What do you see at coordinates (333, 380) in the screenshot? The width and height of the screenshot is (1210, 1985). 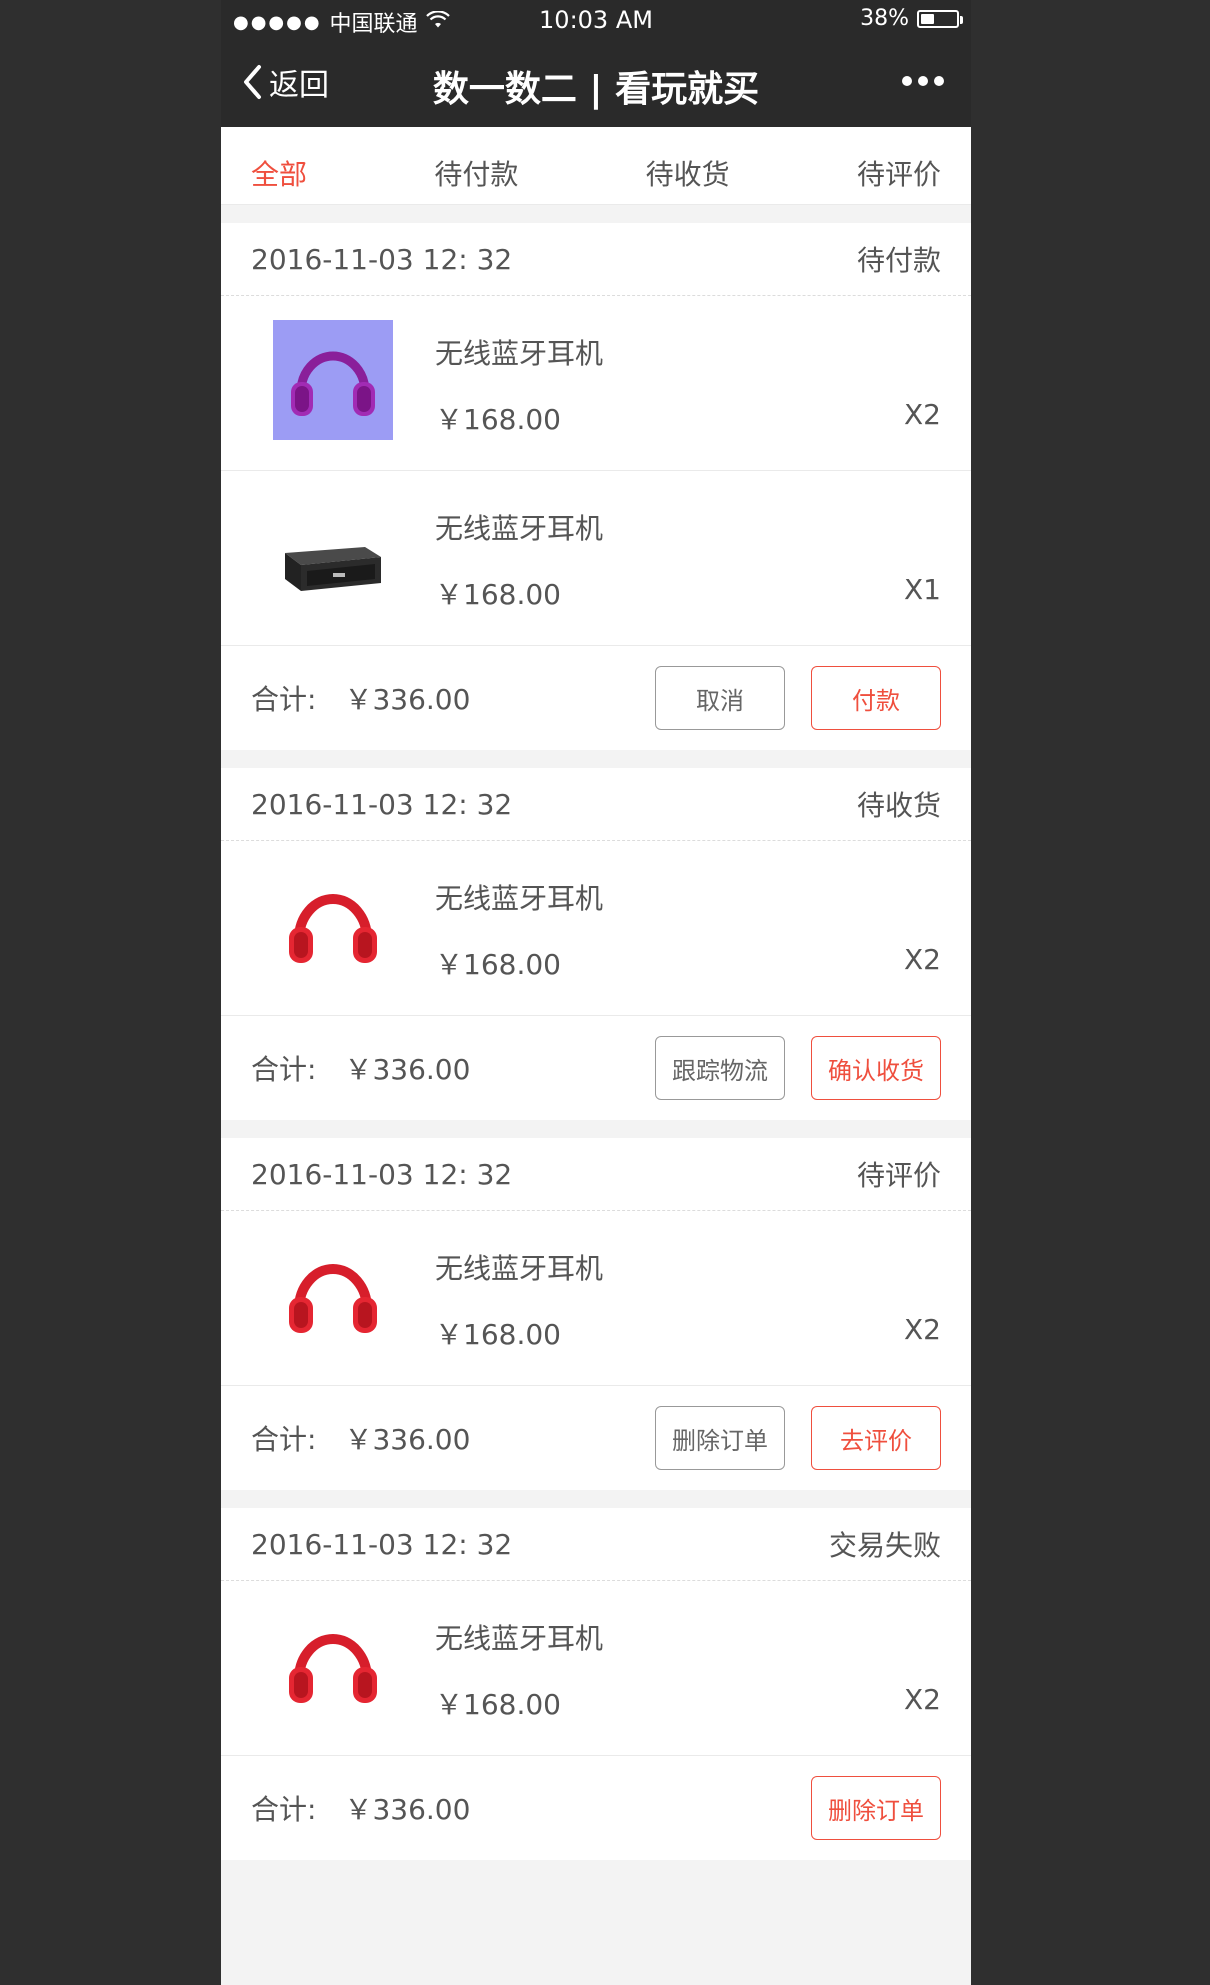 I see `purple-headphones-image` at bounding box center [333, 380].